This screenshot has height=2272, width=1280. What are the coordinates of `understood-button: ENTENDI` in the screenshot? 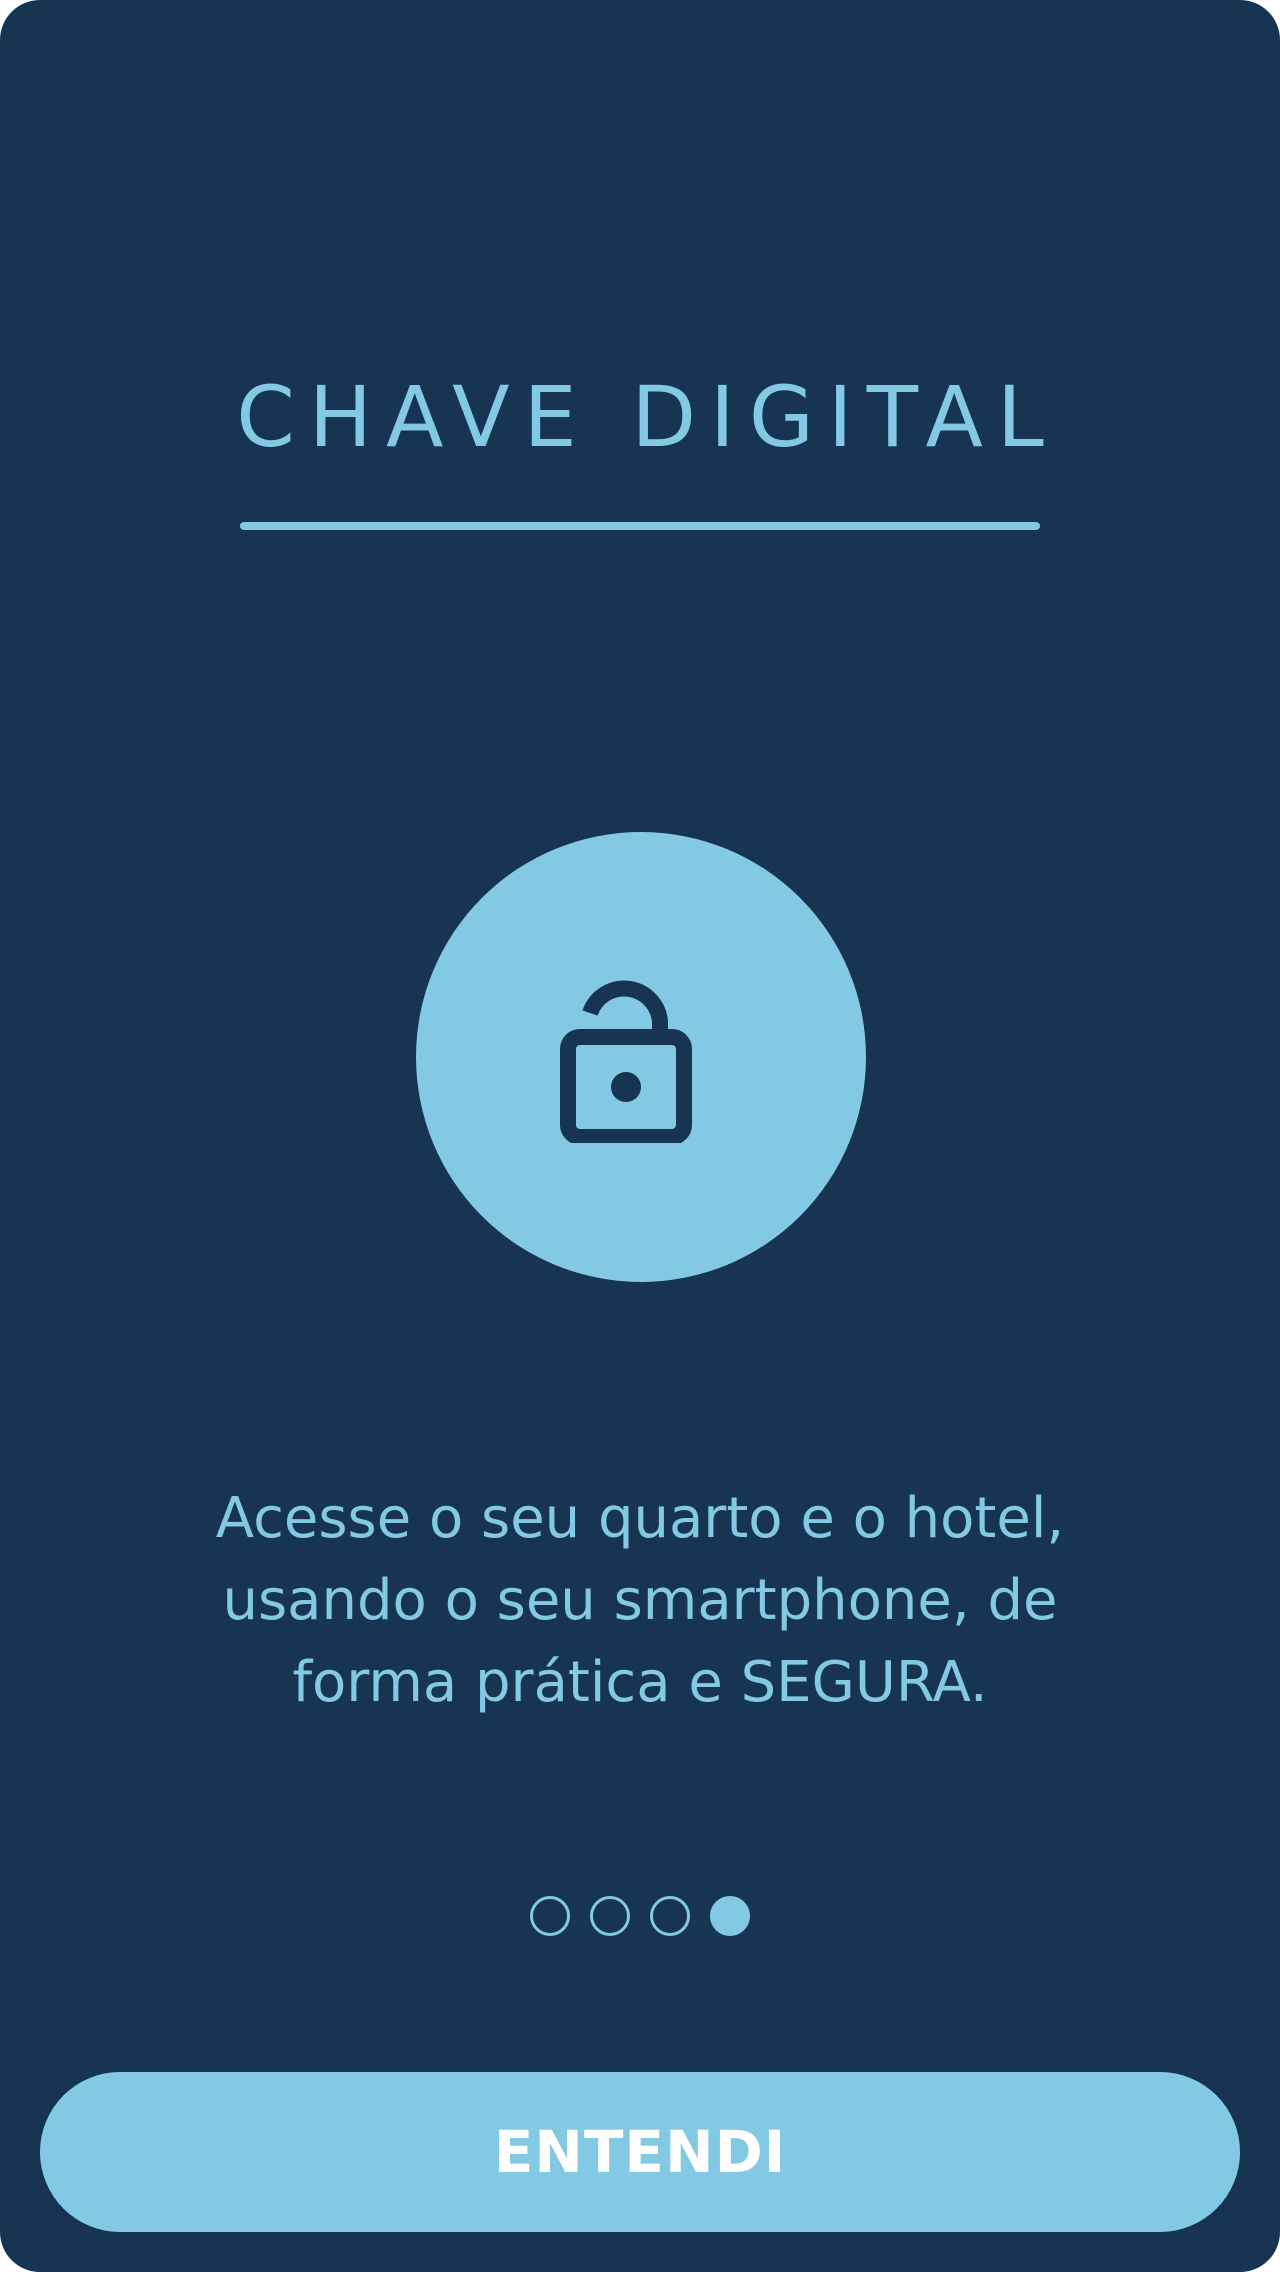 It's located at (640, 2152).